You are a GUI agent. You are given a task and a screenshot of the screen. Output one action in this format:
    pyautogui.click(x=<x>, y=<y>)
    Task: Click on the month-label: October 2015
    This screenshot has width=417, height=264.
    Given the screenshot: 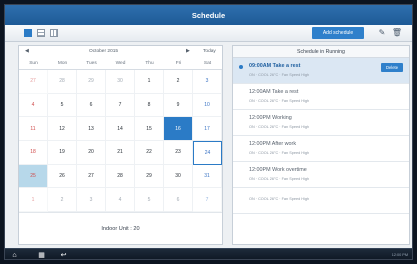 What is the action you would take?
    pyautogui.click(x=104, y=51)
    